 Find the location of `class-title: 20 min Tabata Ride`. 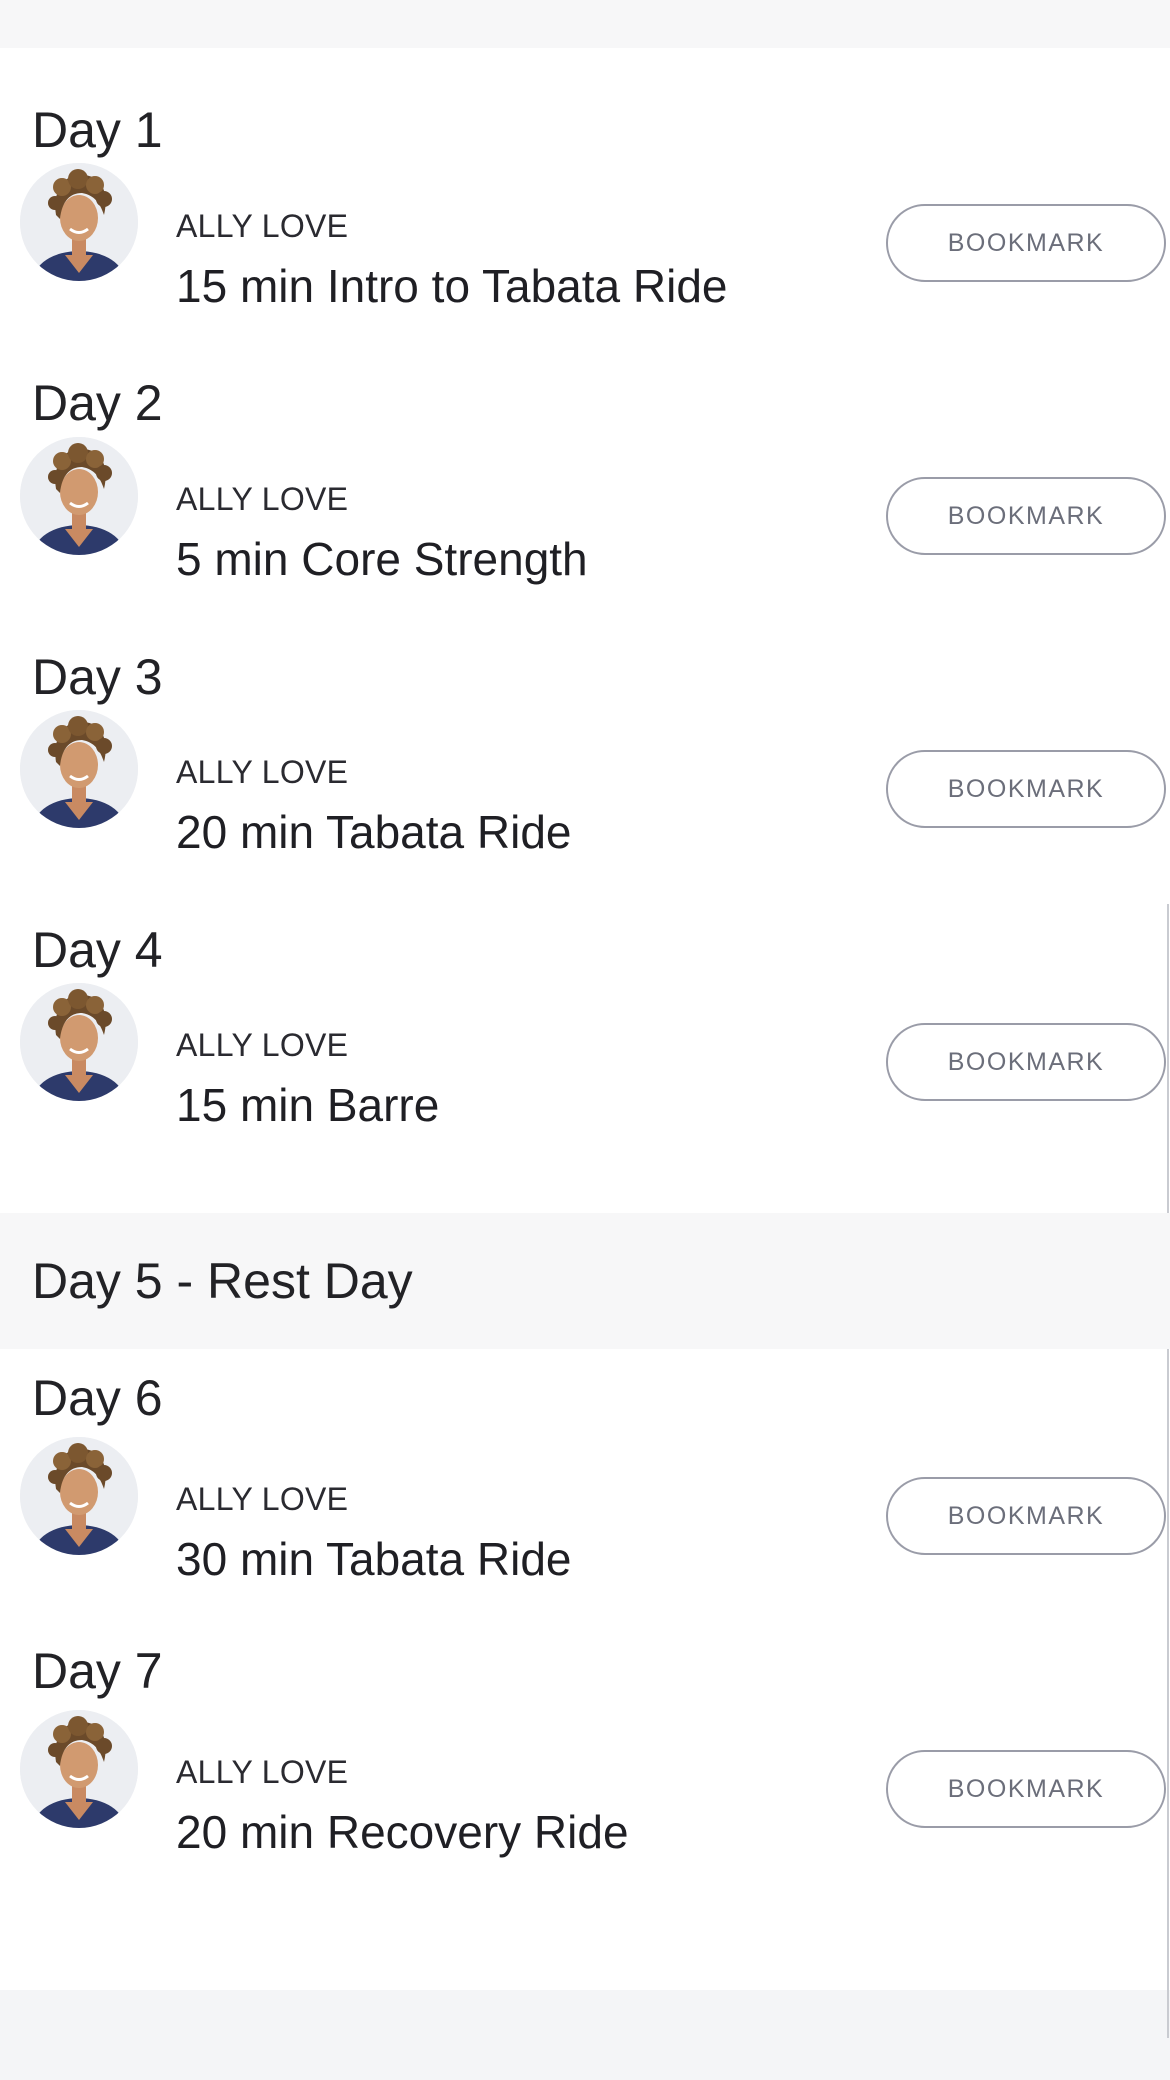

class-title: 20 min Tabata Ride is located at coordinates (374, 832).